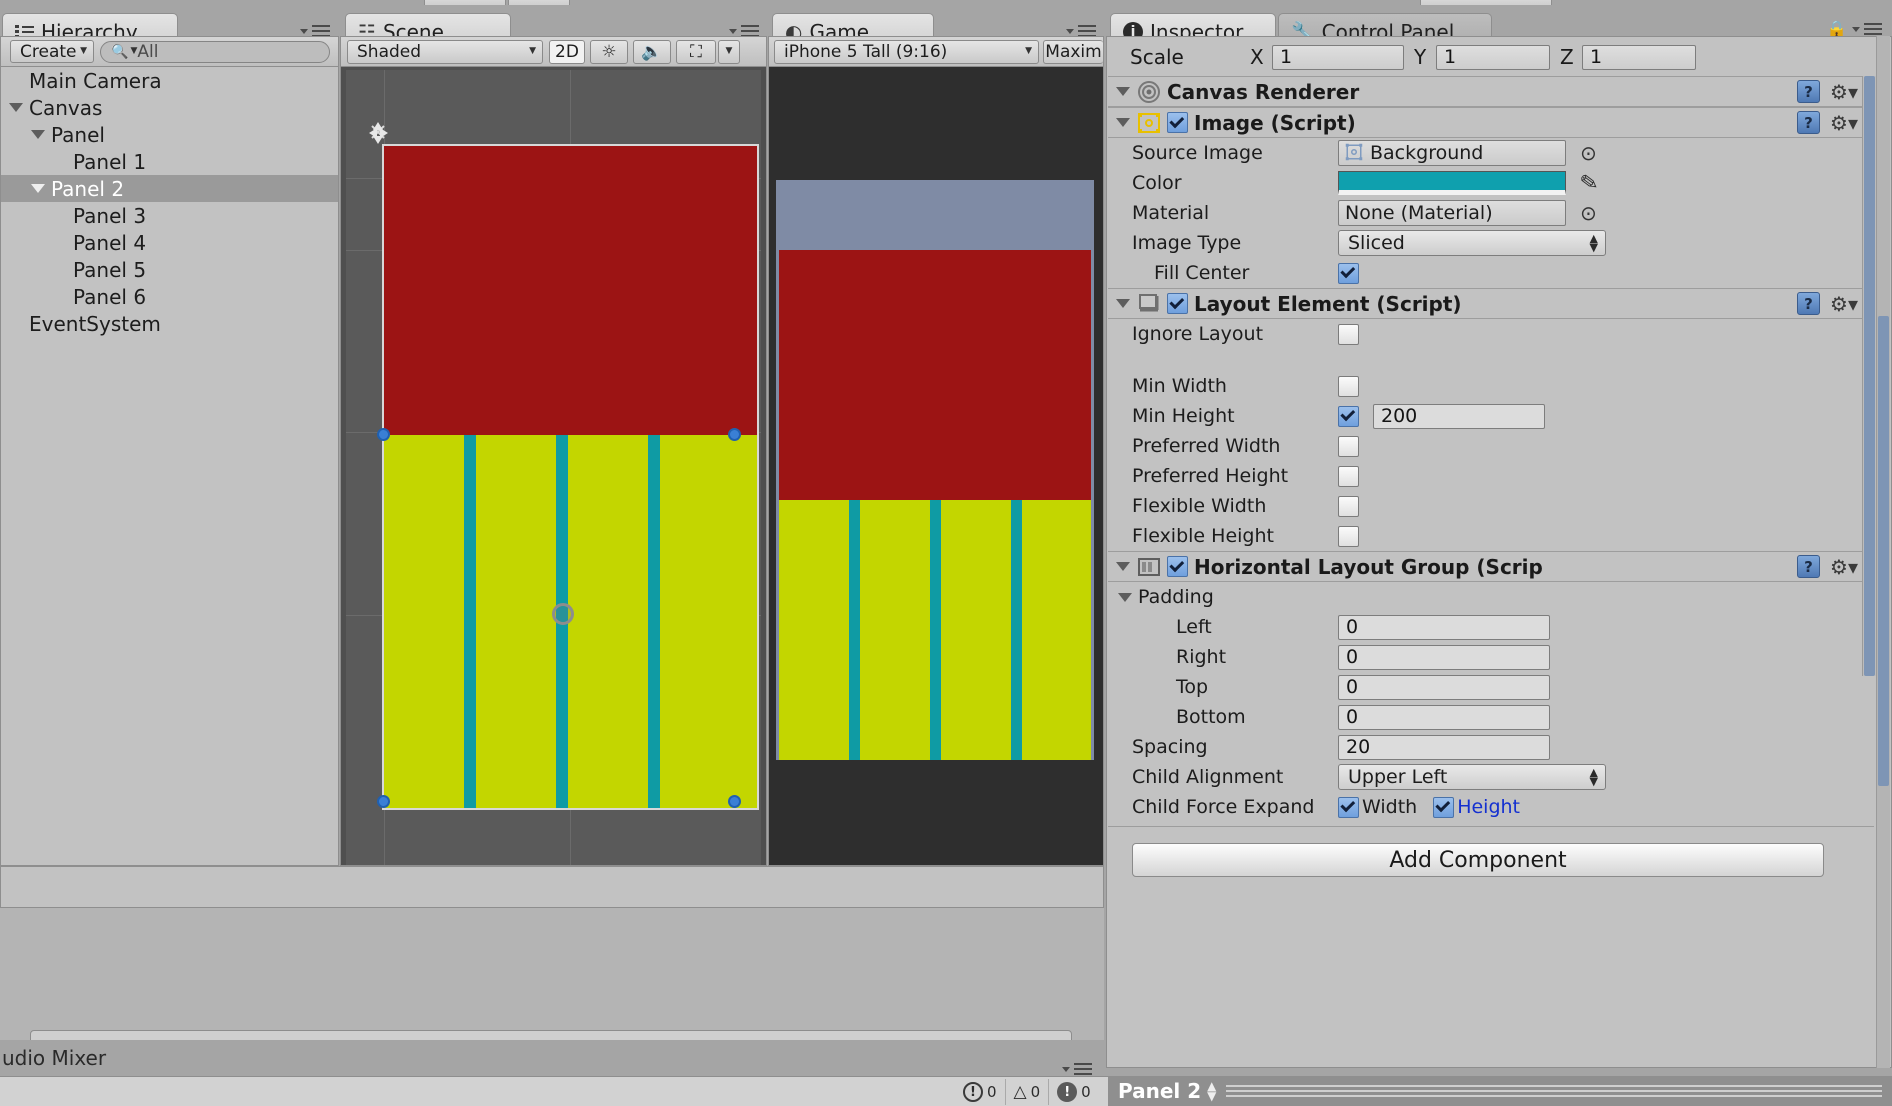 The width and height of the screenshot is (1892, 1106). I want to click on hierarchy-item-label: Panel 5, so click(110, 269).